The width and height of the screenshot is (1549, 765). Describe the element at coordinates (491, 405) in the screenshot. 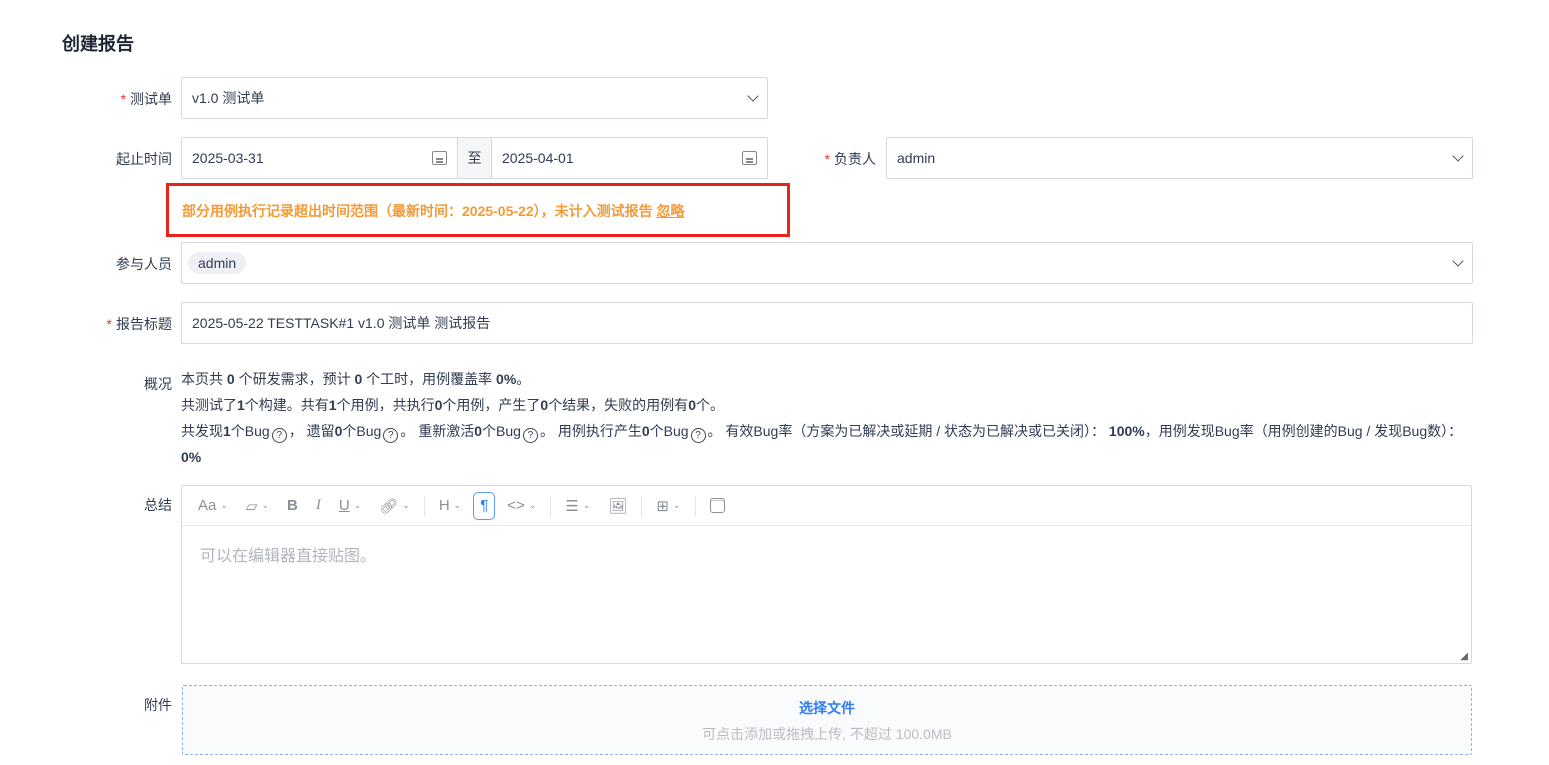

I see `overview-text-segment: 个用例，产生了` at that location.